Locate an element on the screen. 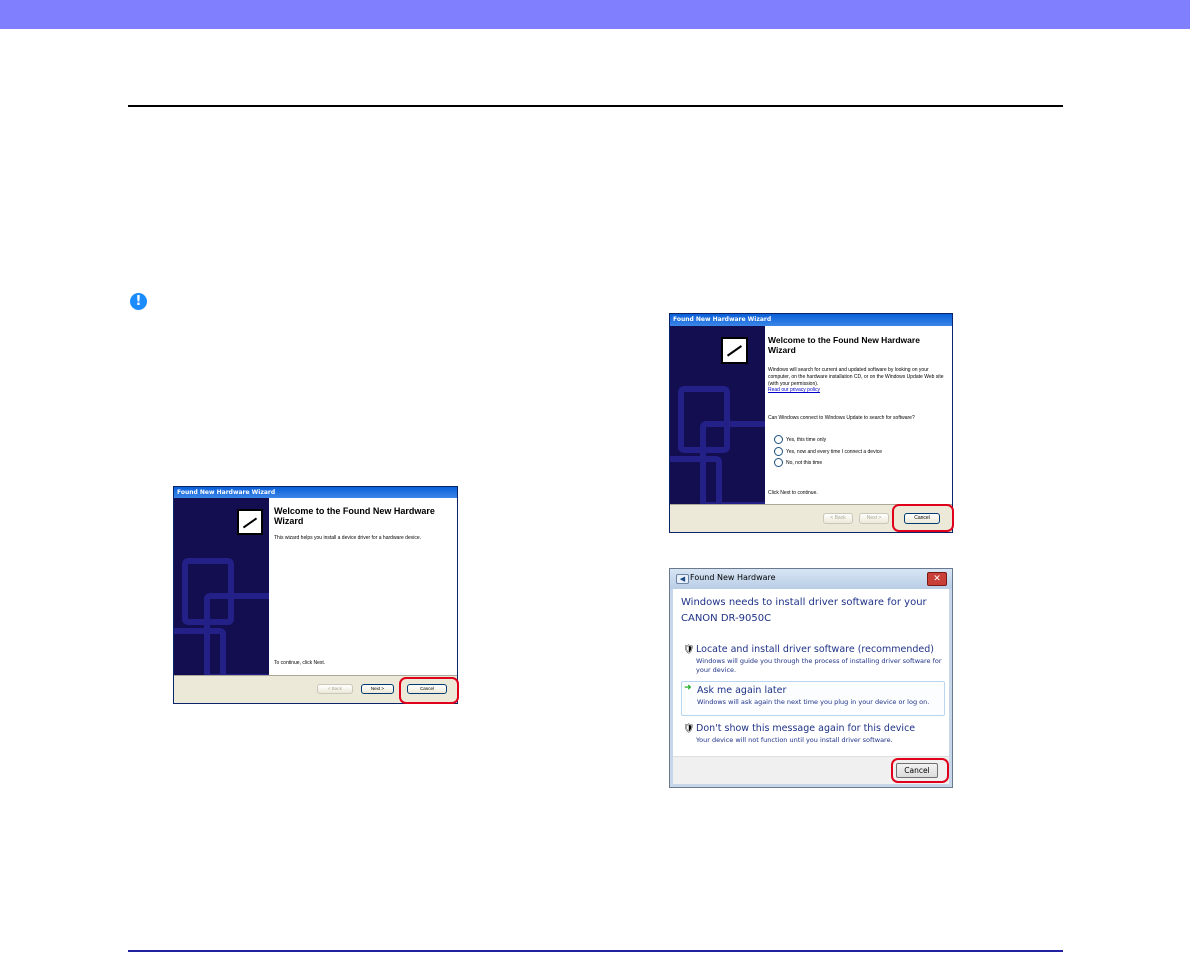 The height and width of the screenshot is (953, 1190). bottom-rule is located at coordinates (595, 951).